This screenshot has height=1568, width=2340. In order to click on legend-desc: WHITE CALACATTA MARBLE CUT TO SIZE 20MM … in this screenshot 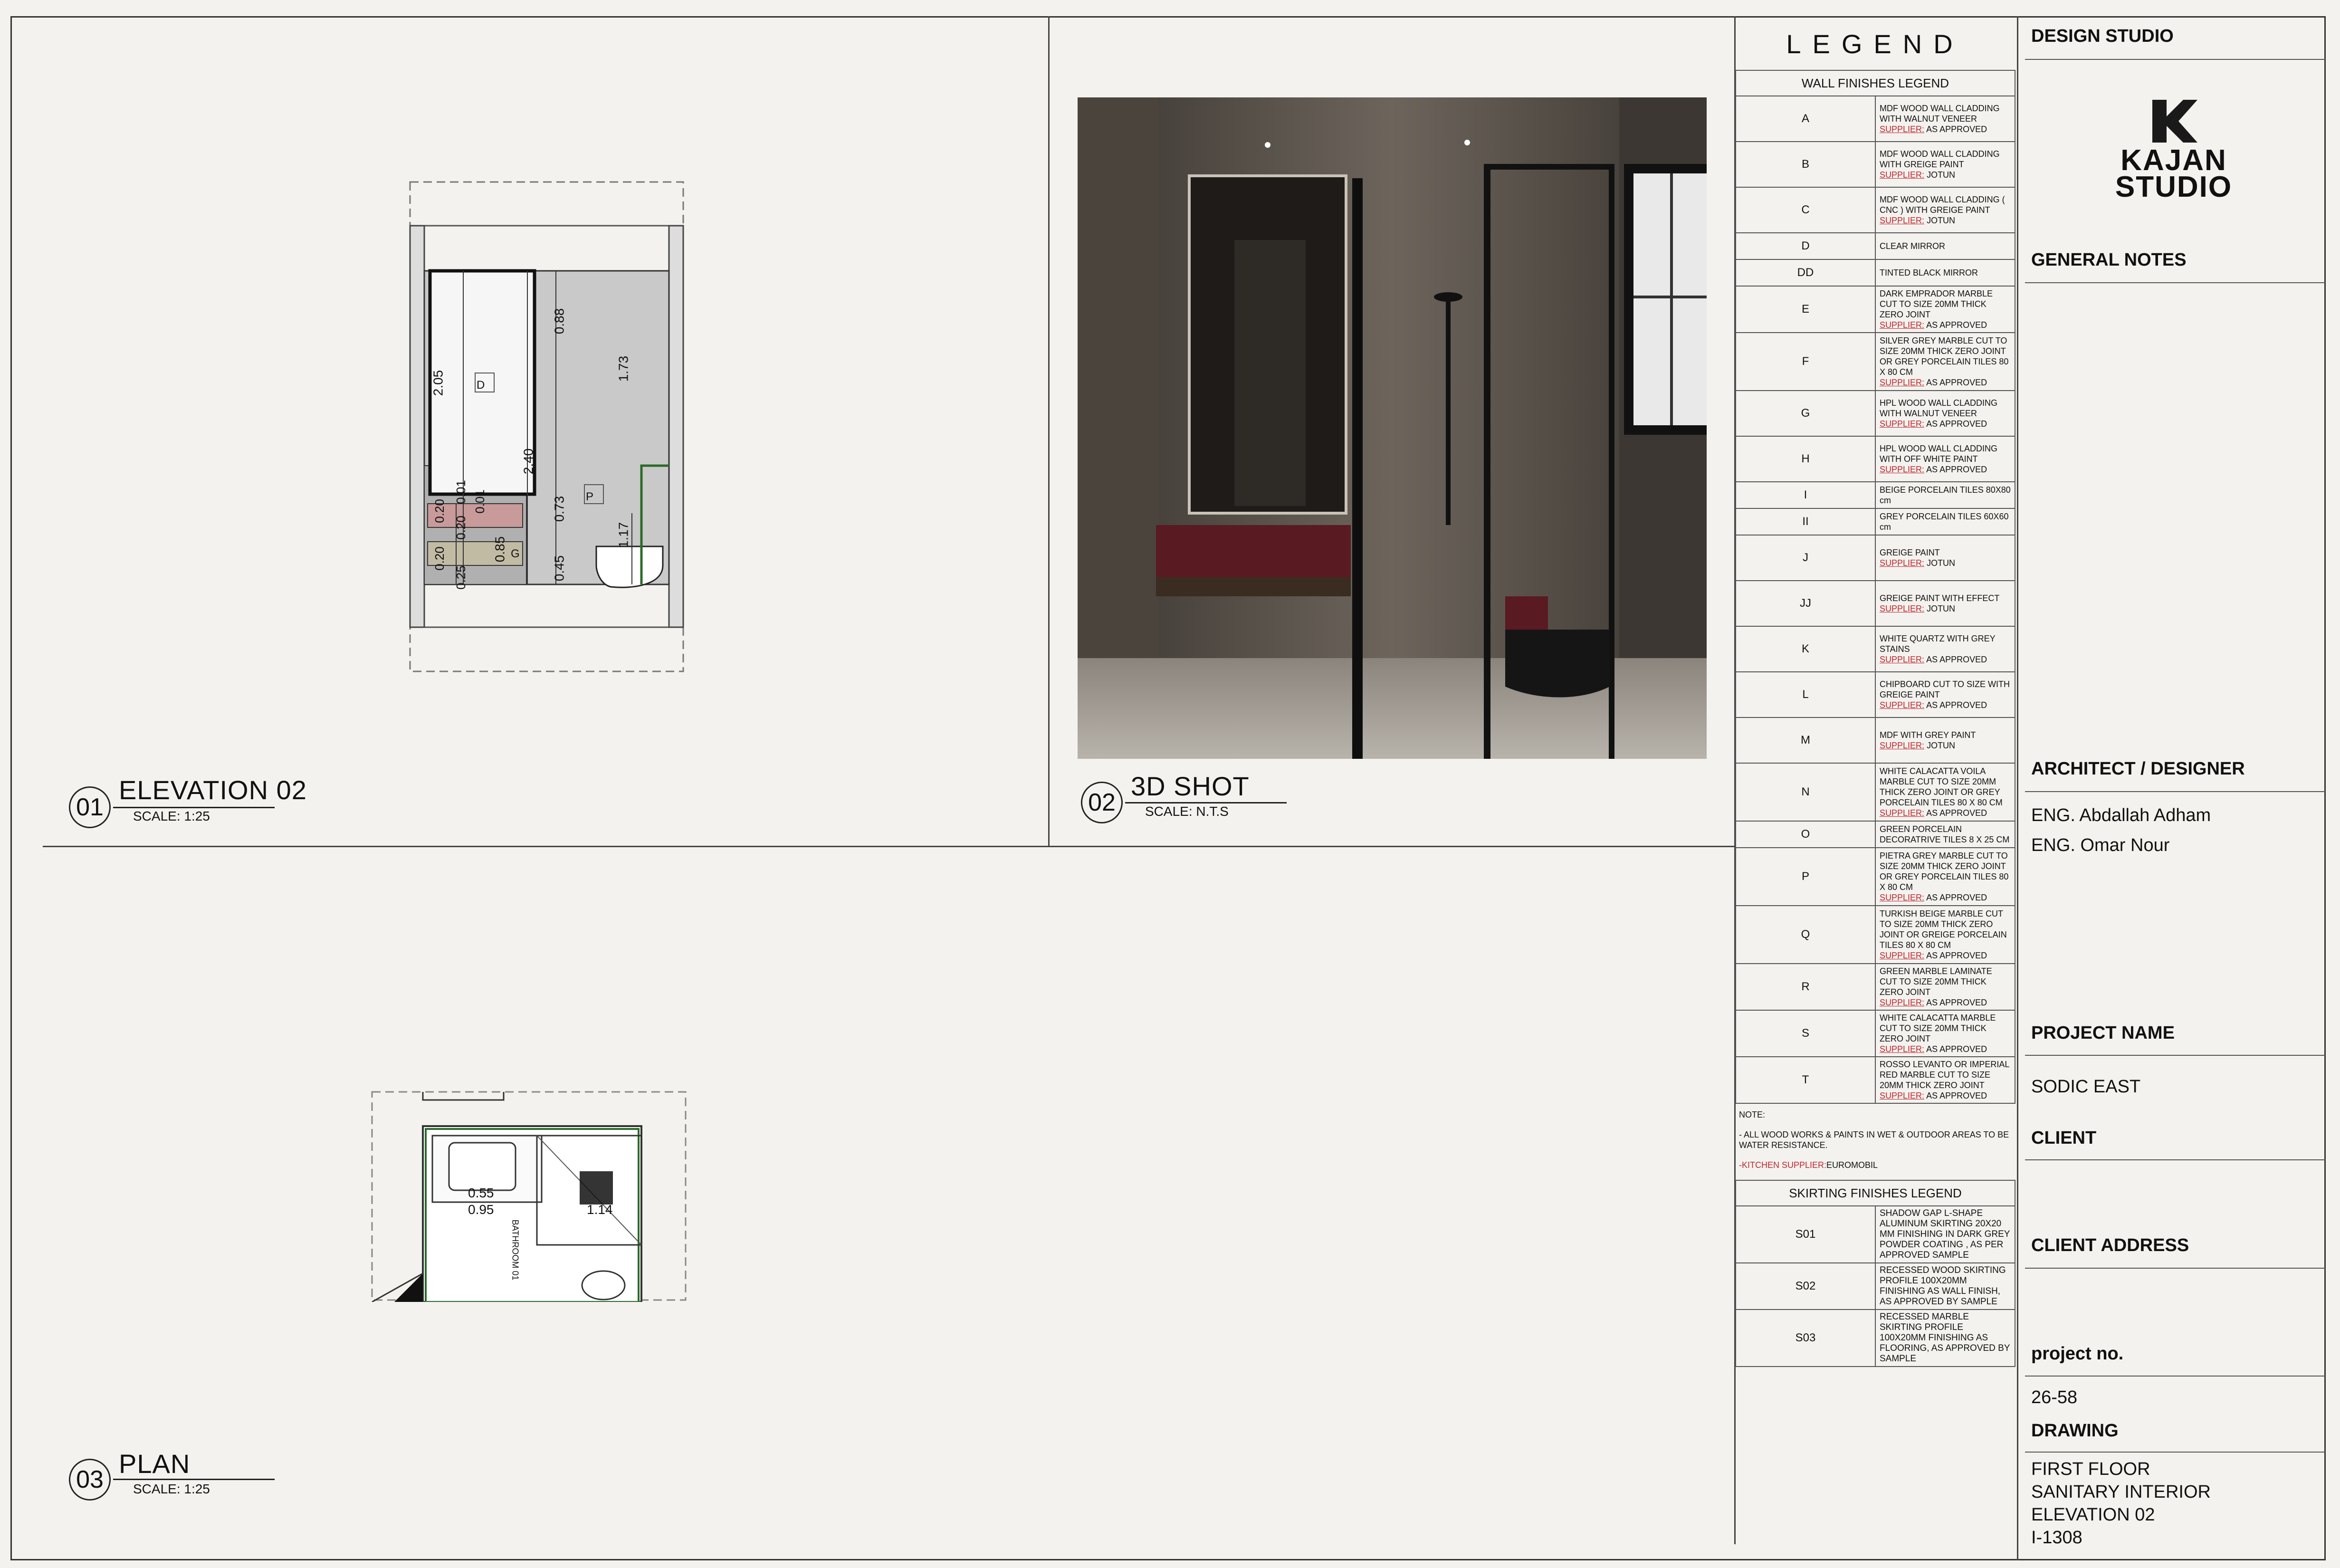, I will do `click(1945, 1034)`.